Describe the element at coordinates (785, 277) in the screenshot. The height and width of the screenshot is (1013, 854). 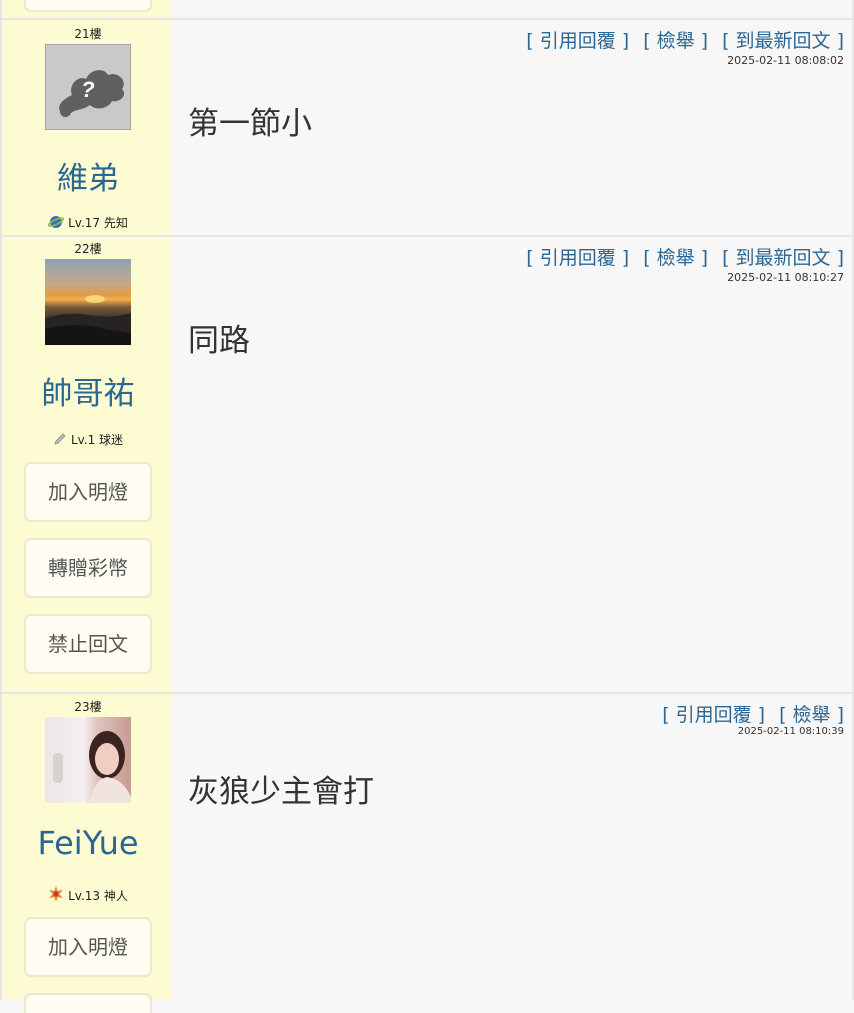
I see `post-timestamp: 2025-02-11 08:10:27` at that location.